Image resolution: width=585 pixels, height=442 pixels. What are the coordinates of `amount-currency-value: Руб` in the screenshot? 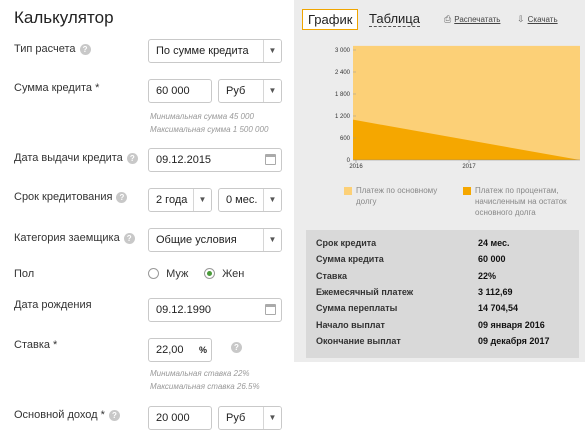 It's located at (236, 91).